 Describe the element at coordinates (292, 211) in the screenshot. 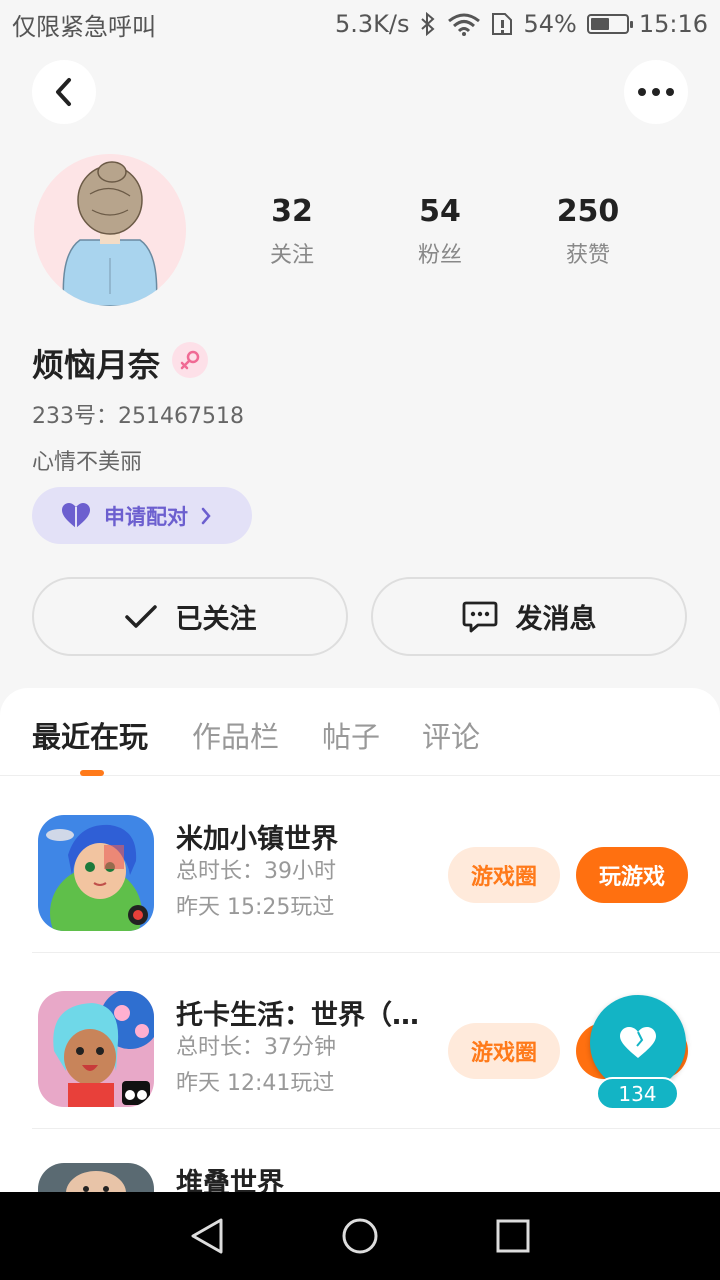

I see `stat-value: 32` at that location.